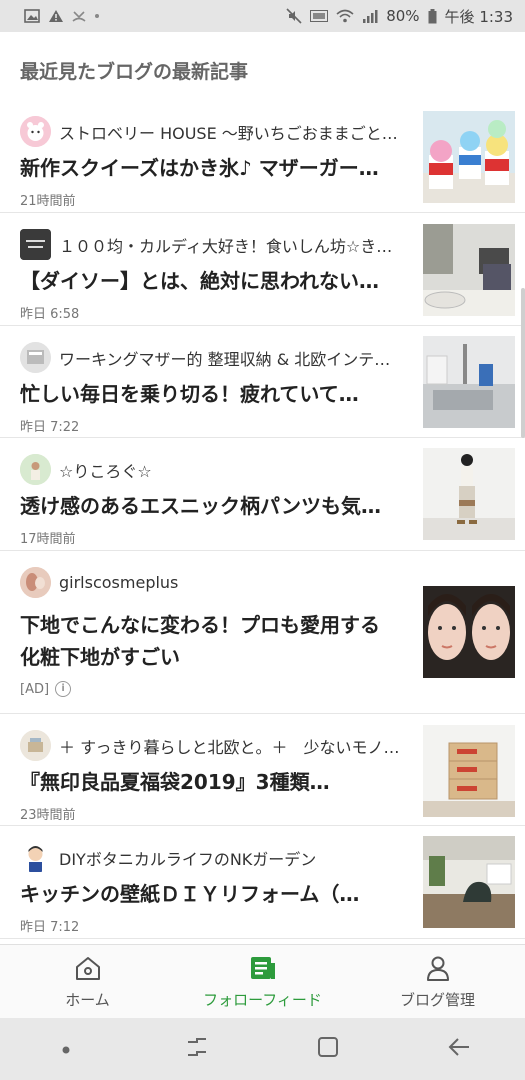  Describe the element at coordinates (50, 927) in the screenshot. I see `post-time: 昨日 7:12` at that location.